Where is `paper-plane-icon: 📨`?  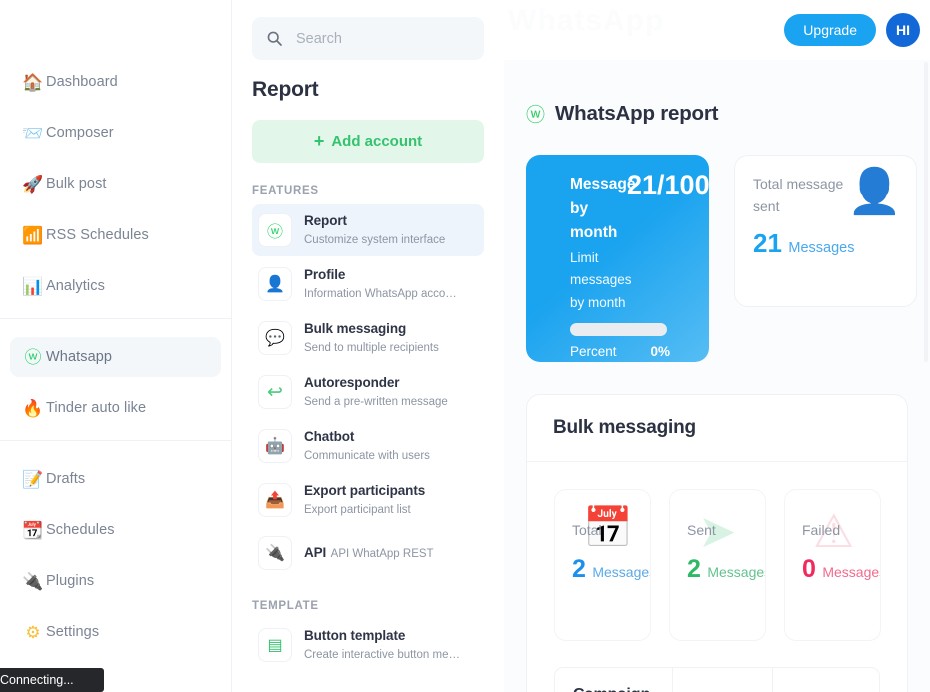
paper-plane-icon: 📨 is located at coordinates (33, 133).